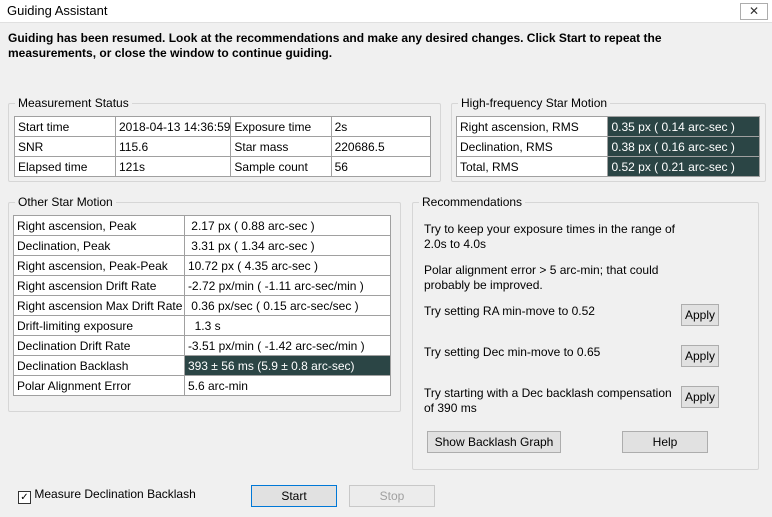 The height and width of the screenshot is (517, 772). What do you see at coordinates (57, 10) in the screenshot?
I see `window-title: Guiding Assistant` at bounding box center [57, 10].